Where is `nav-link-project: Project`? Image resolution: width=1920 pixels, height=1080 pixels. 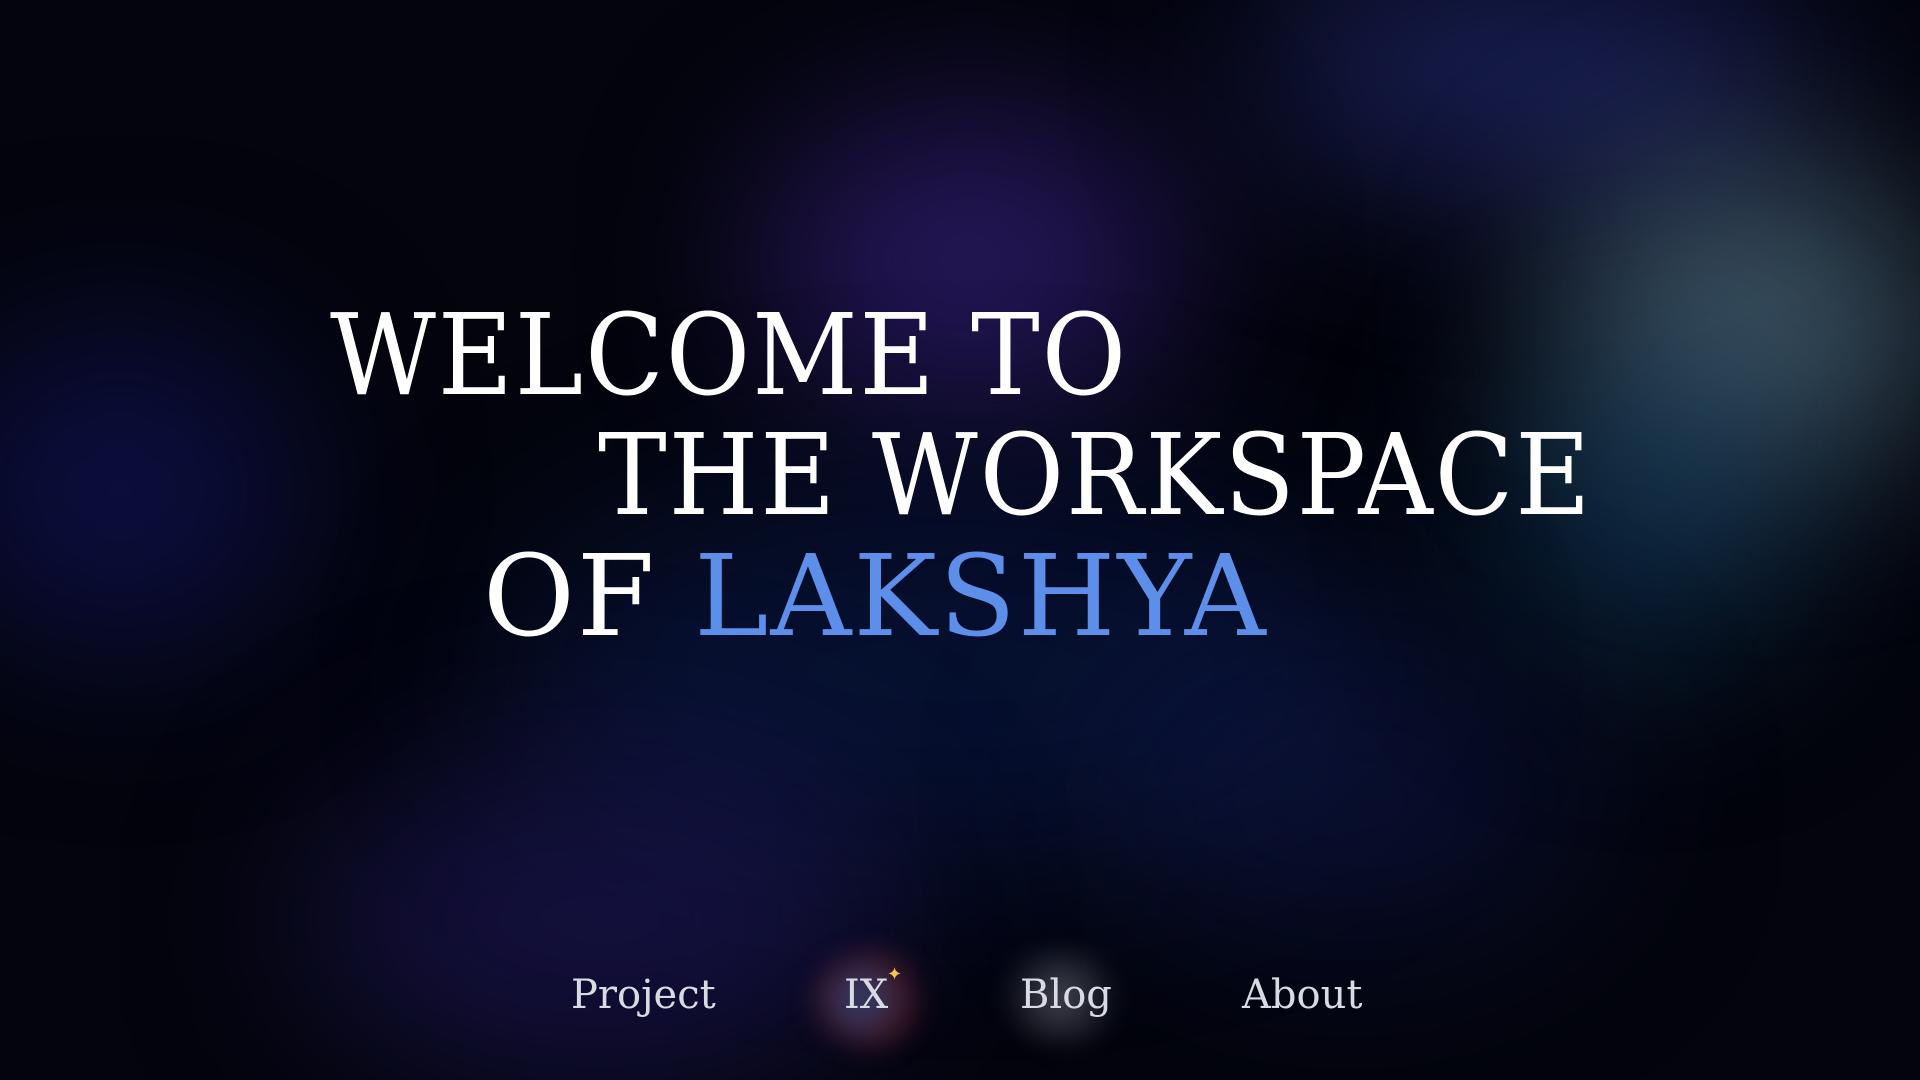
nav-link-project: Project is located at coordinates (643, 995).